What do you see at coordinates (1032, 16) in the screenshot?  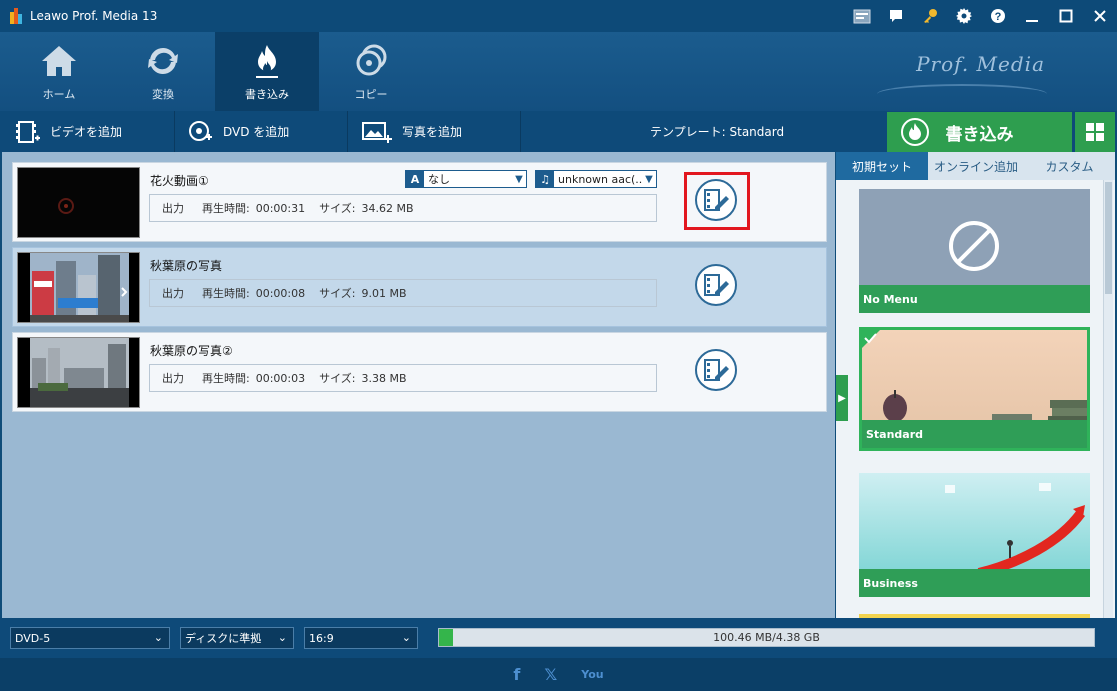 I see `minimize-icon` at bounding box center [1032, 16].